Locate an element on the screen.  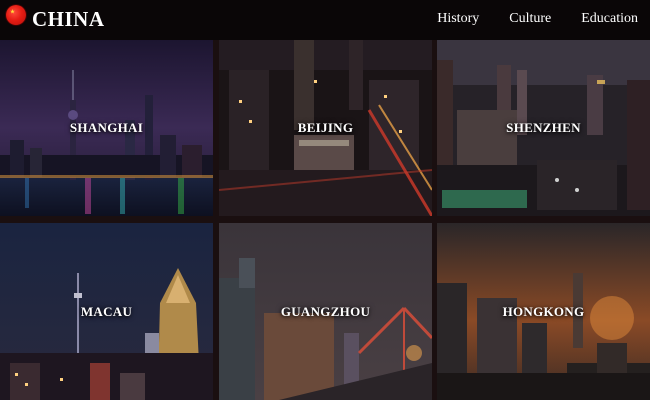
nav-link-history: History is located at coordinates (458, 19).